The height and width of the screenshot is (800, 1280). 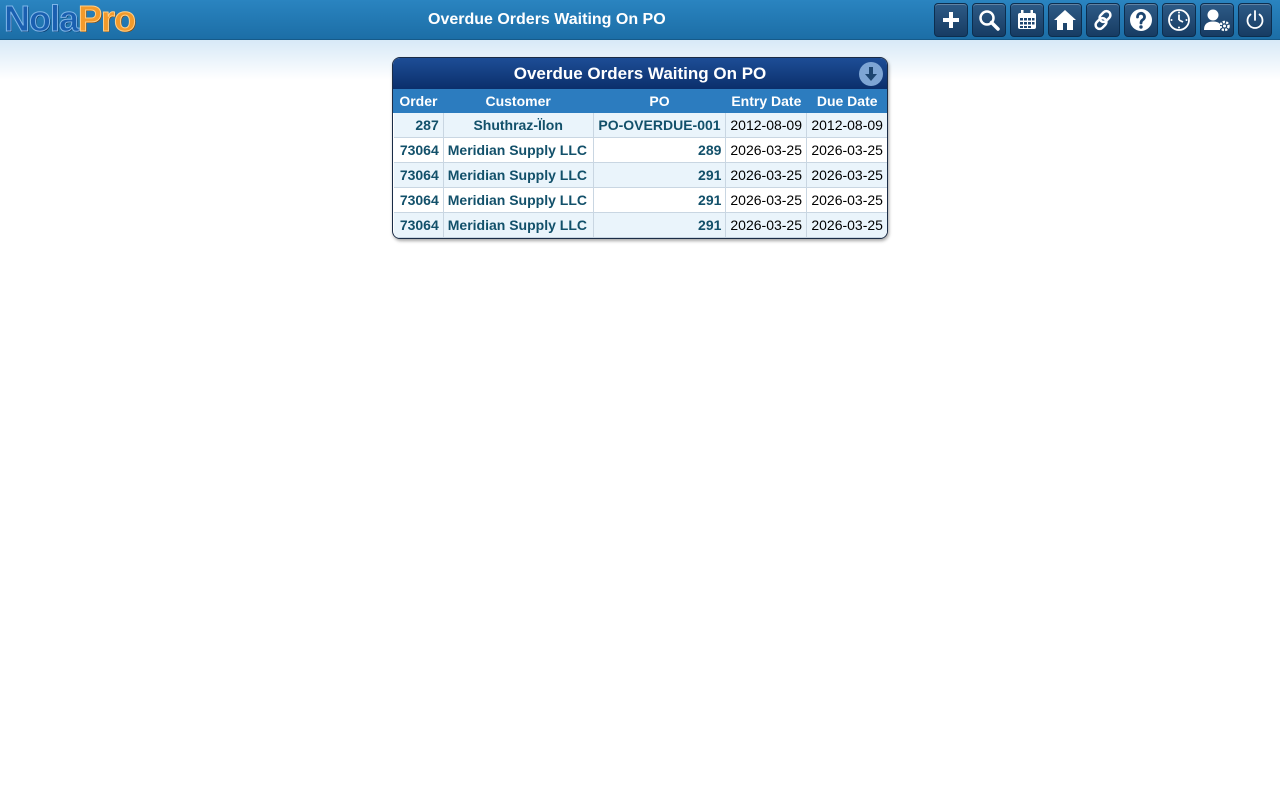 I want to click on user-settings-icon, so click(x=1217, y=20).